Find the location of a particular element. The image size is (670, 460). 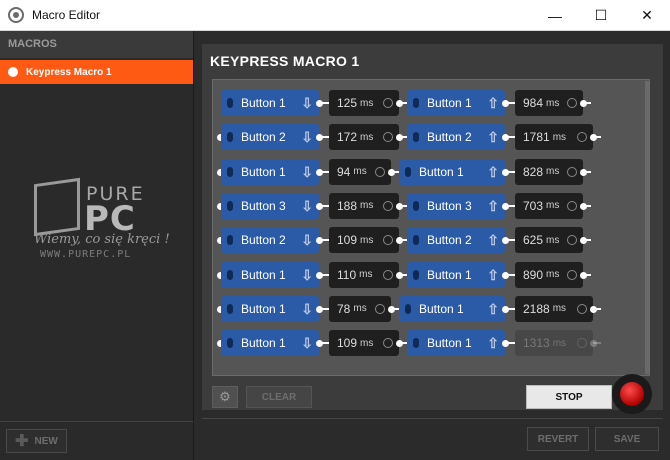

mouse-button-up-step: Button 3 ⇧ is located at coordinates (456, 205).